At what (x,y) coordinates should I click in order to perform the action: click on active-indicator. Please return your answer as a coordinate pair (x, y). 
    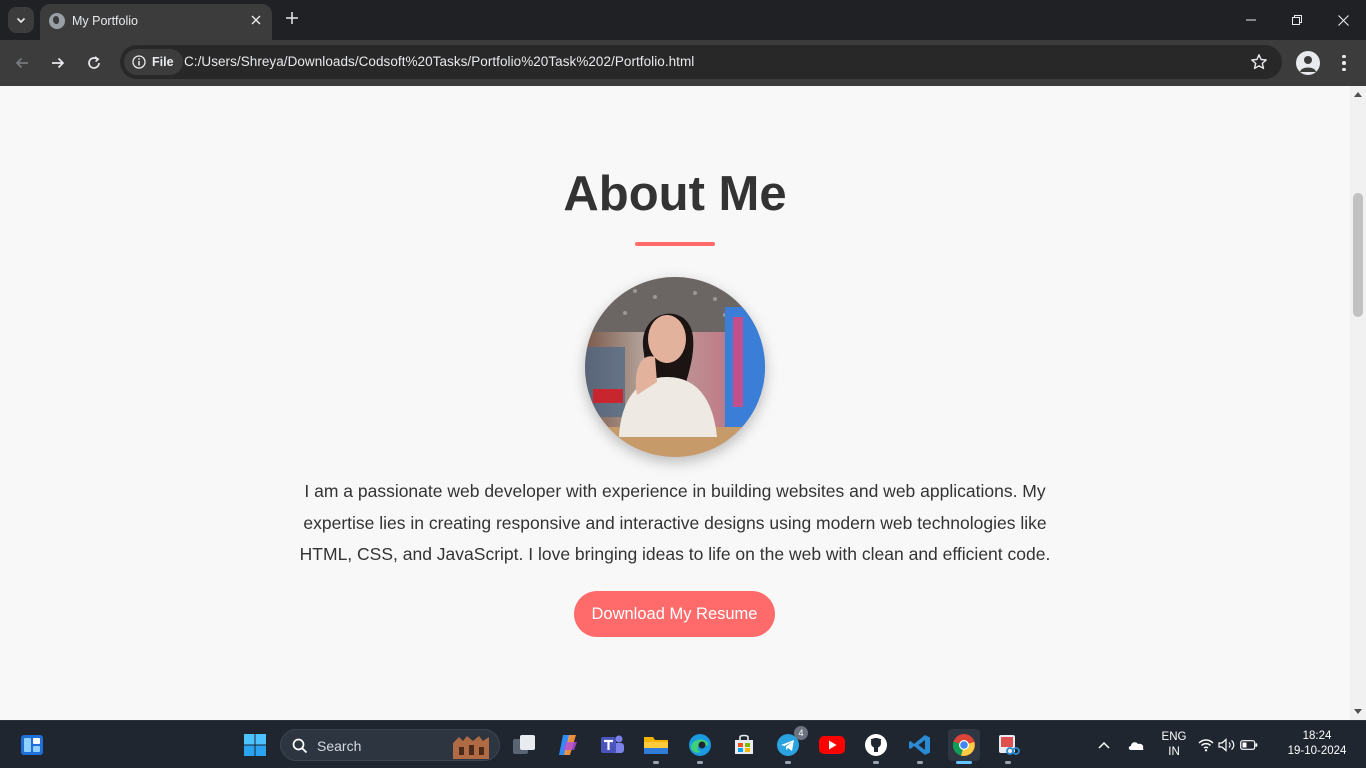
    Looking at the image, I should click on (964, 762).